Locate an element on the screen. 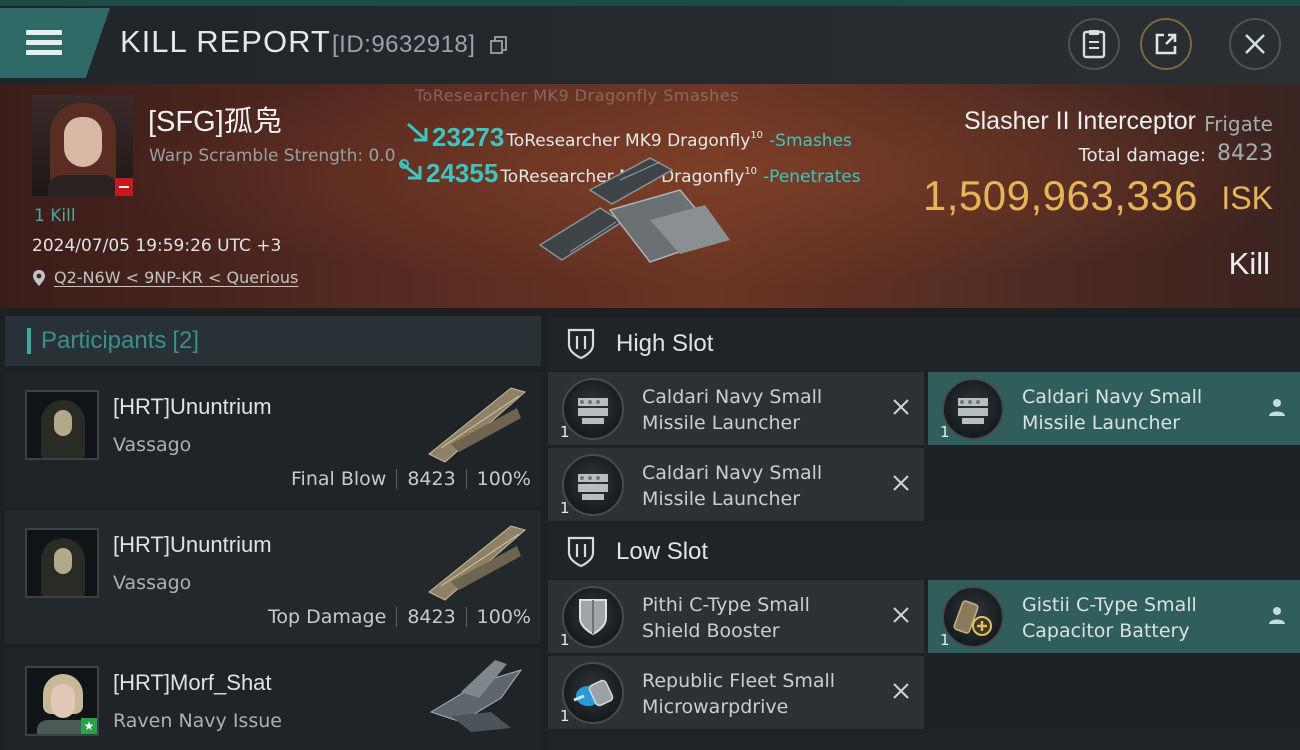  module-name: Republic Fleet Small Microwarpdrive is located at coordinates (739, 694).